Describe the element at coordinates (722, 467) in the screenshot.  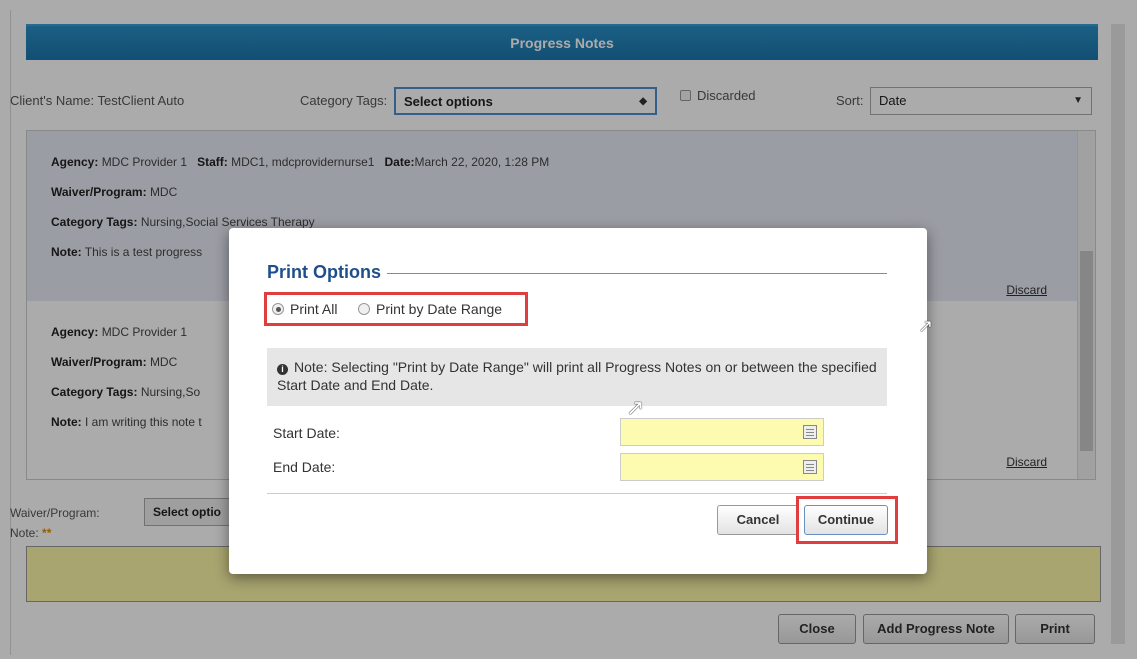
I see `end-date-field` at that location.